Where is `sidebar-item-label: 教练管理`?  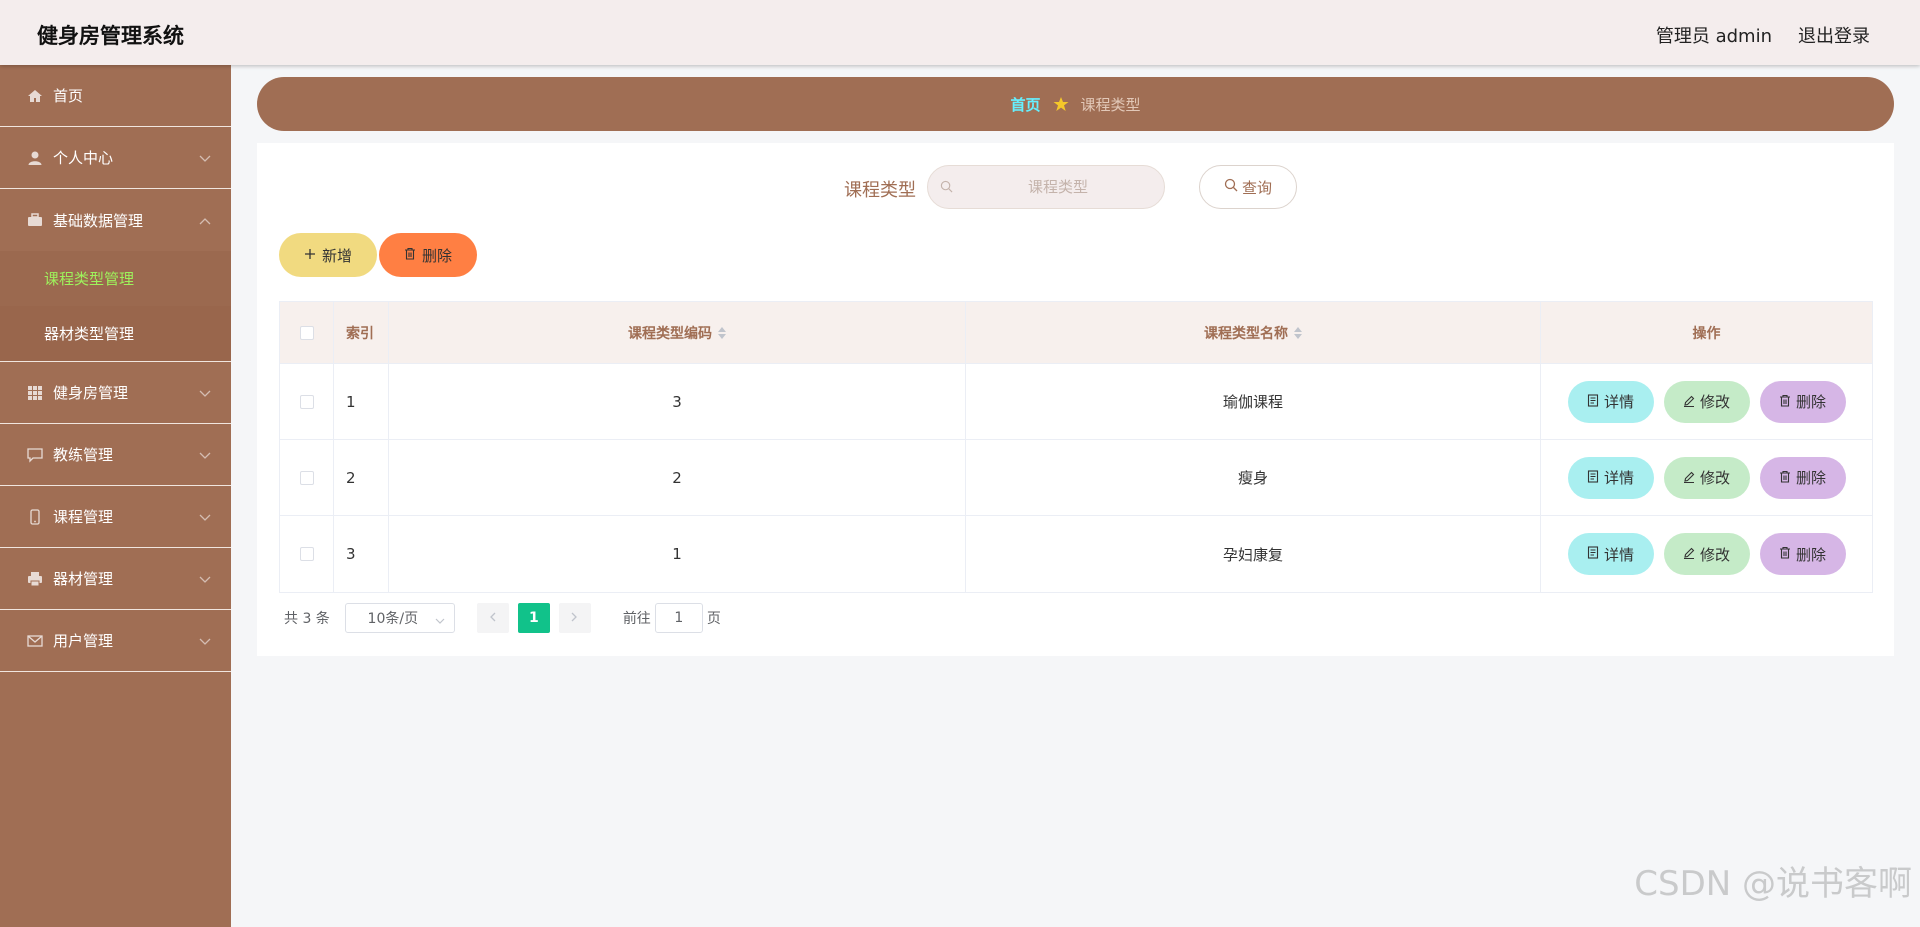 sidebar-item-label: 教练管理 is located at coordinates (83, 455).